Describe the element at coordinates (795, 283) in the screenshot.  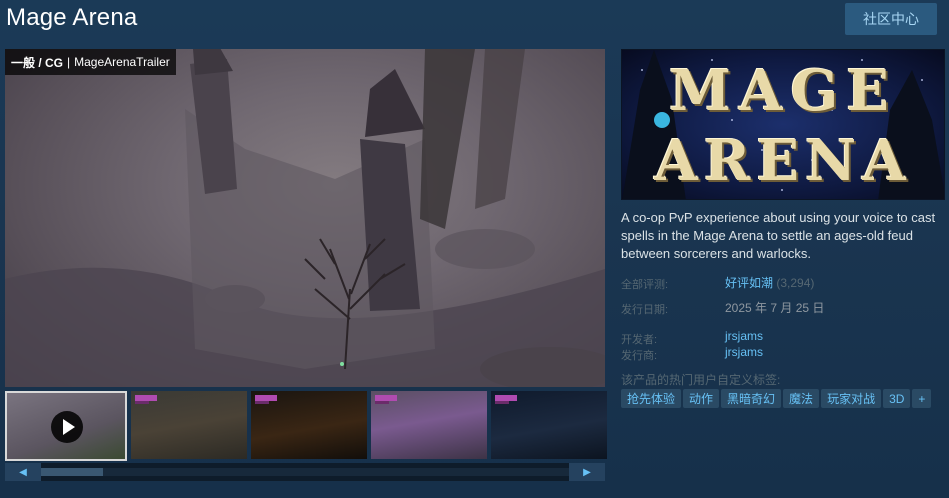
I see `reviews-count: (3,294)` at that location.